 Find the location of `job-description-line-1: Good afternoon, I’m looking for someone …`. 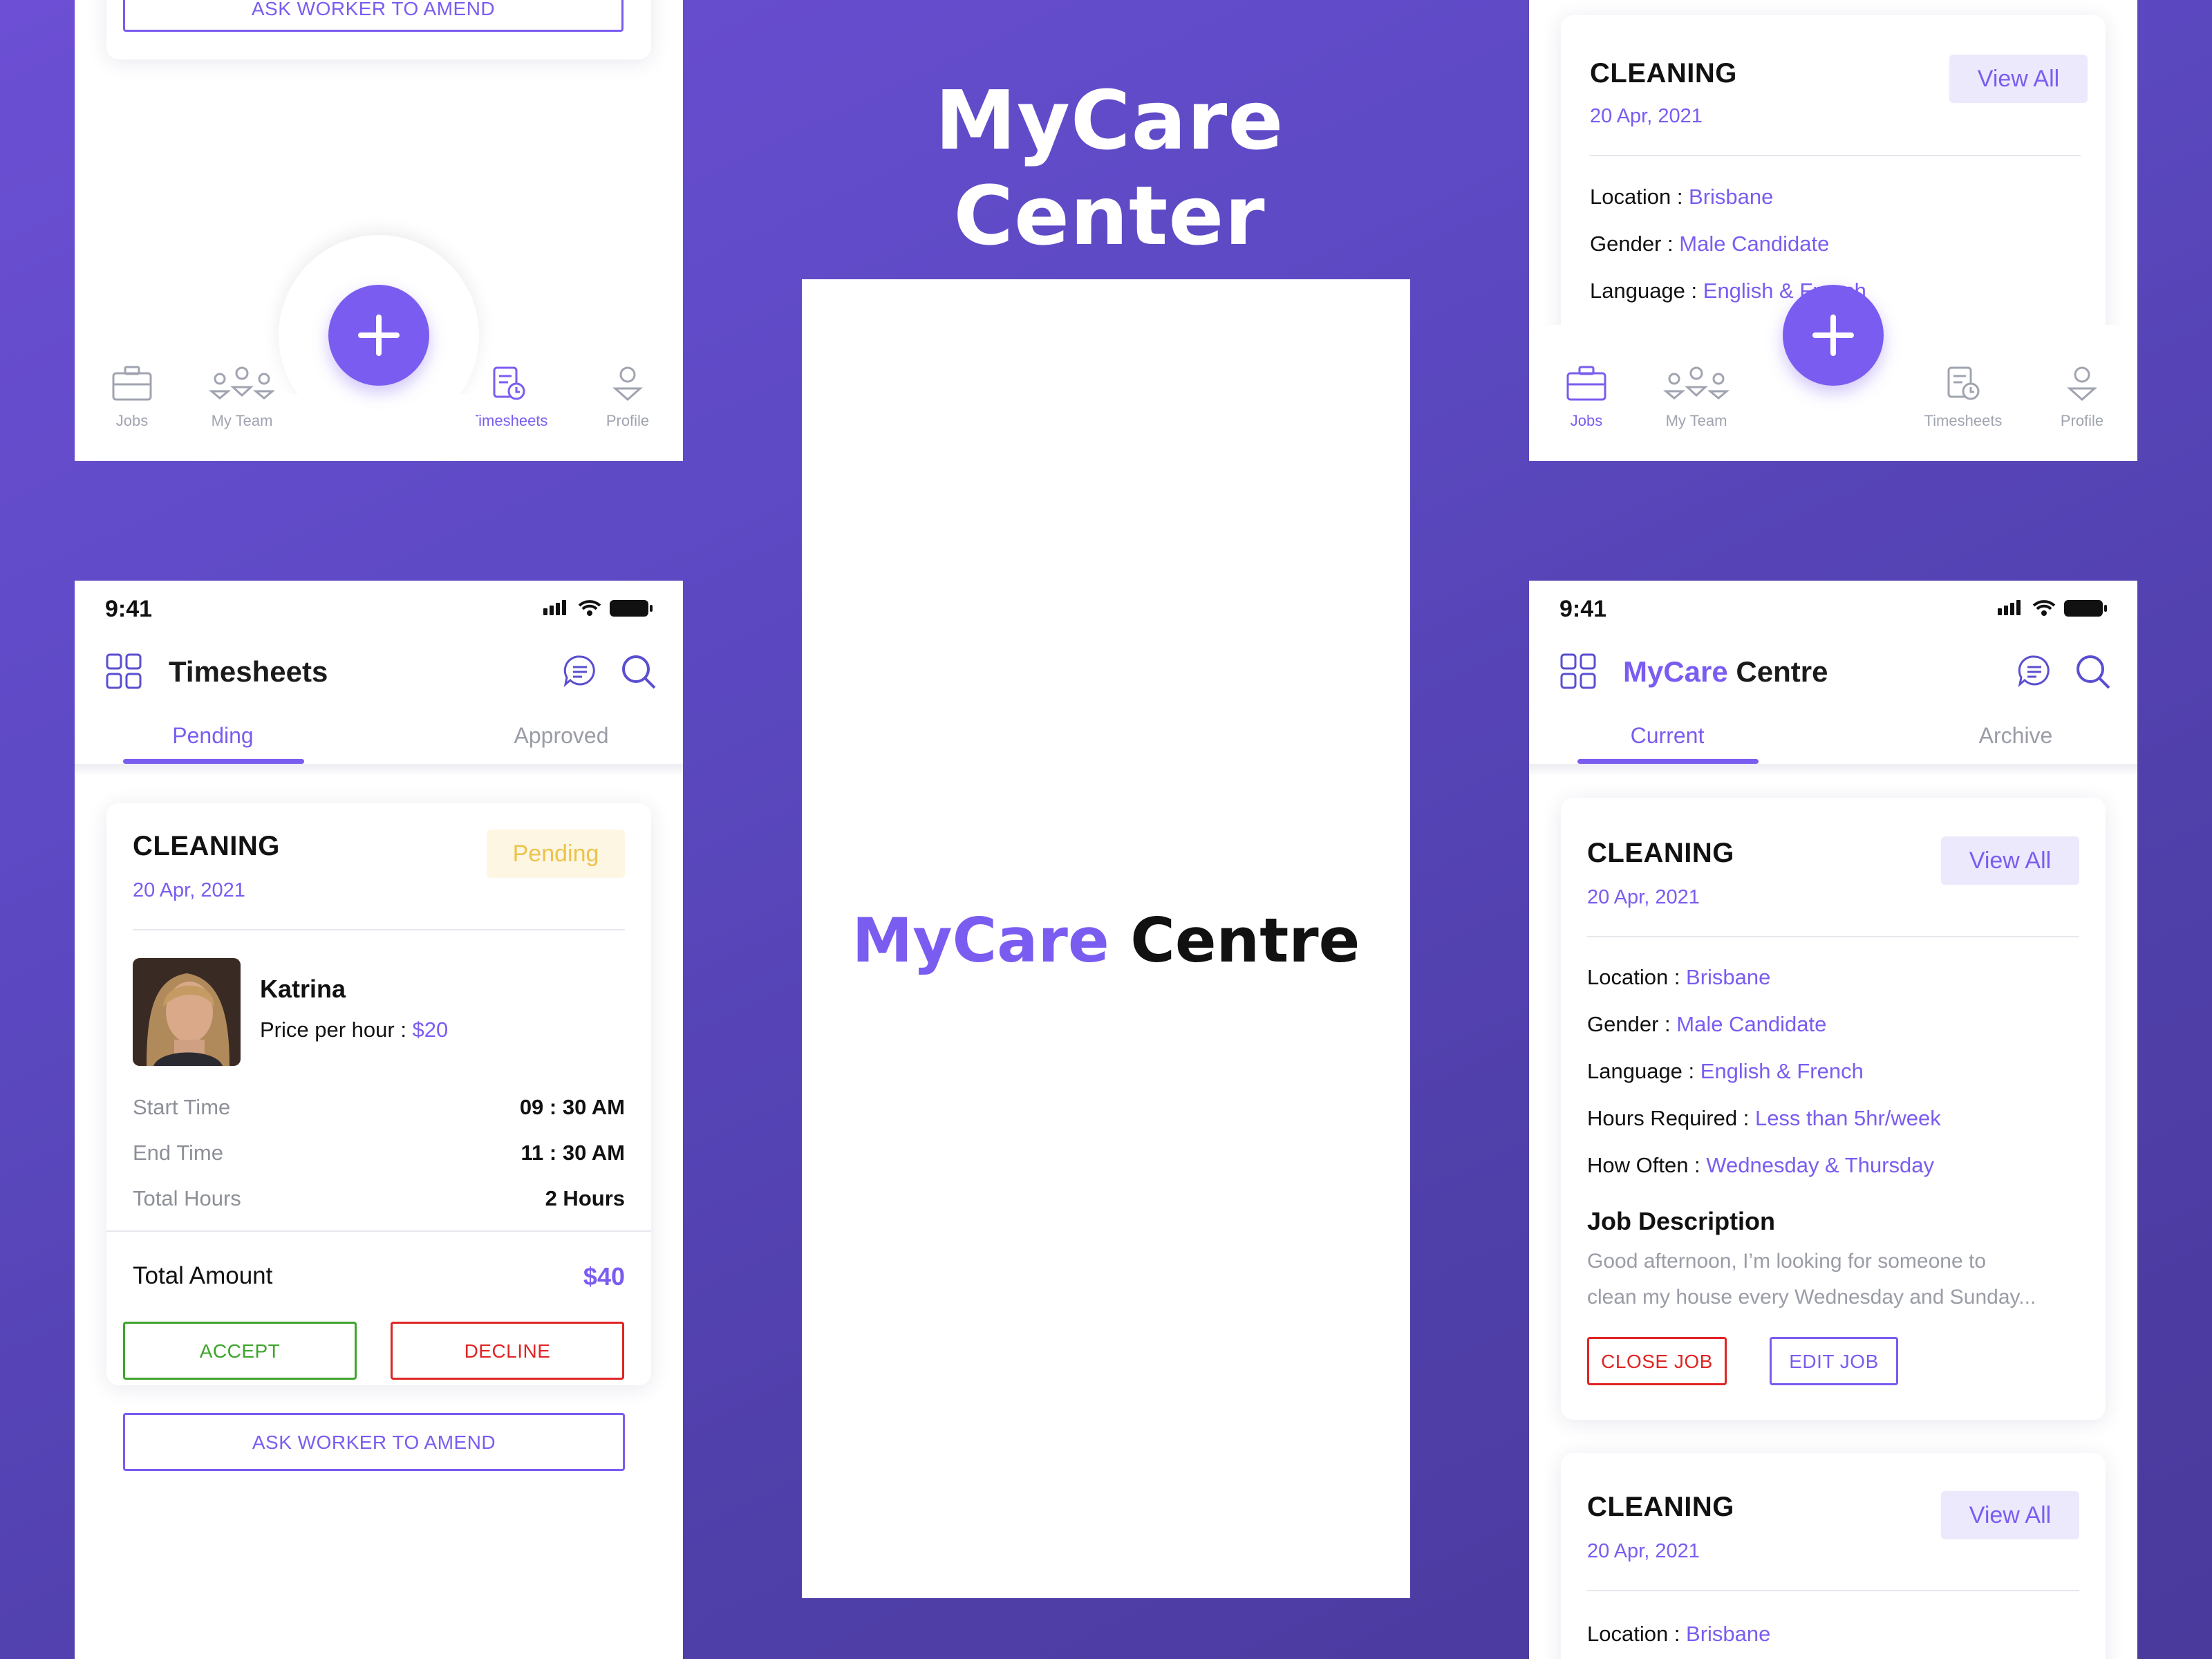

job-description-line-1: Good afternoon, I’m looking for someone … is located at coordinates (1787, 1261).